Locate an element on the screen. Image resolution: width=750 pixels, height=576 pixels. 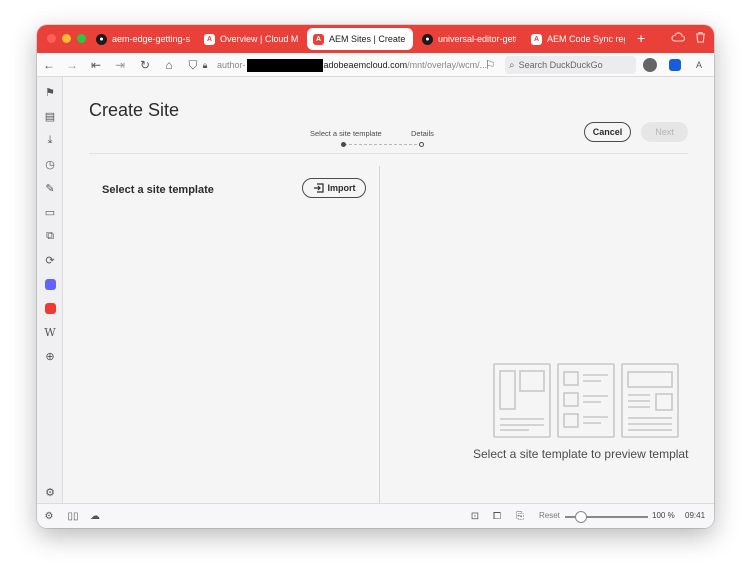
forward-icon: → is located at coordinates (72, 65).